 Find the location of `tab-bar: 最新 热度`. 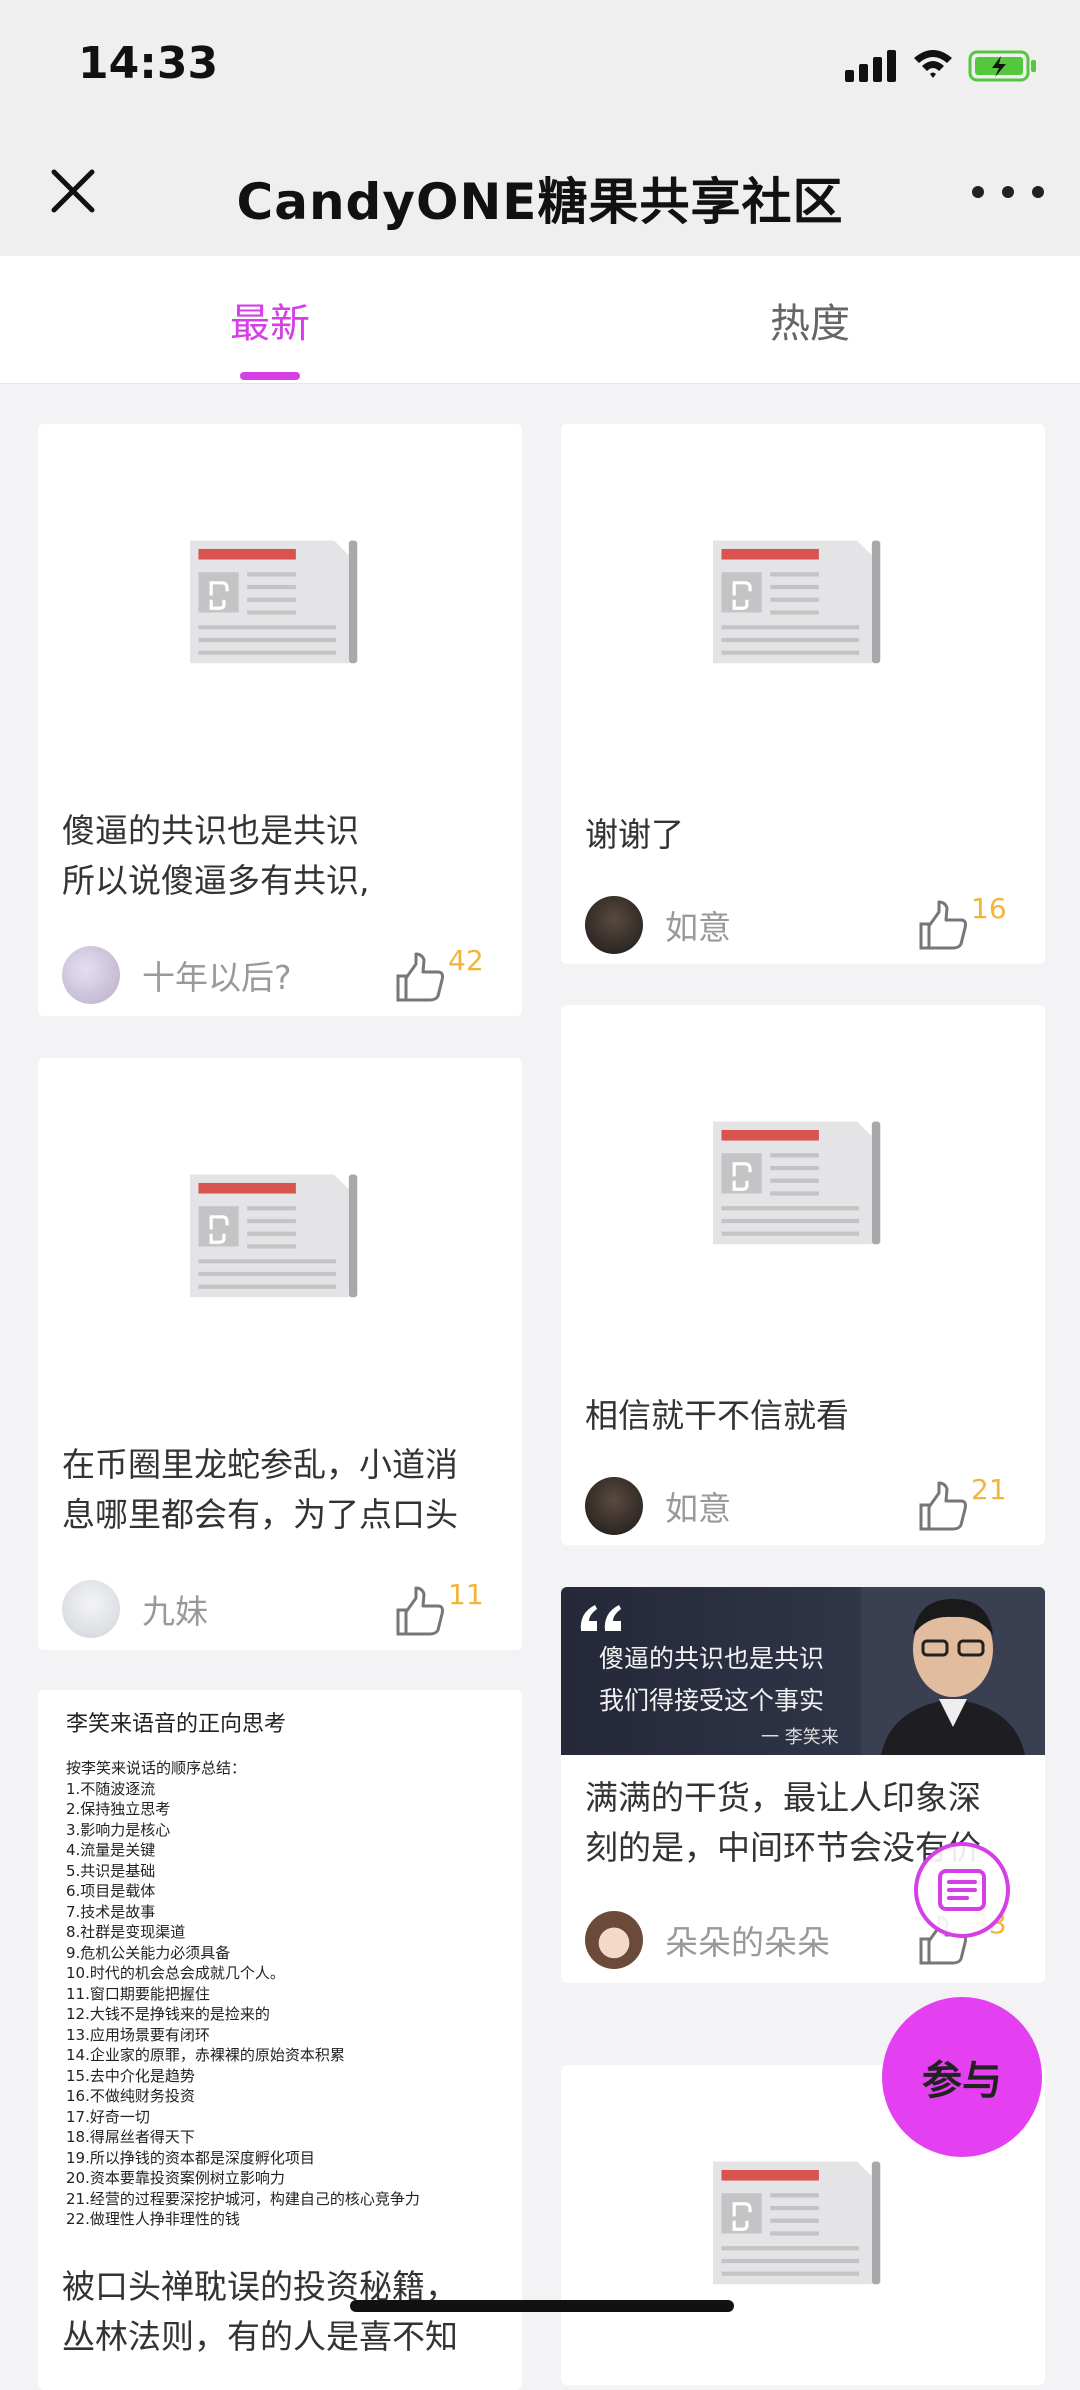

tab-bar: 最新 热度 is located at coordinates (540, 320).